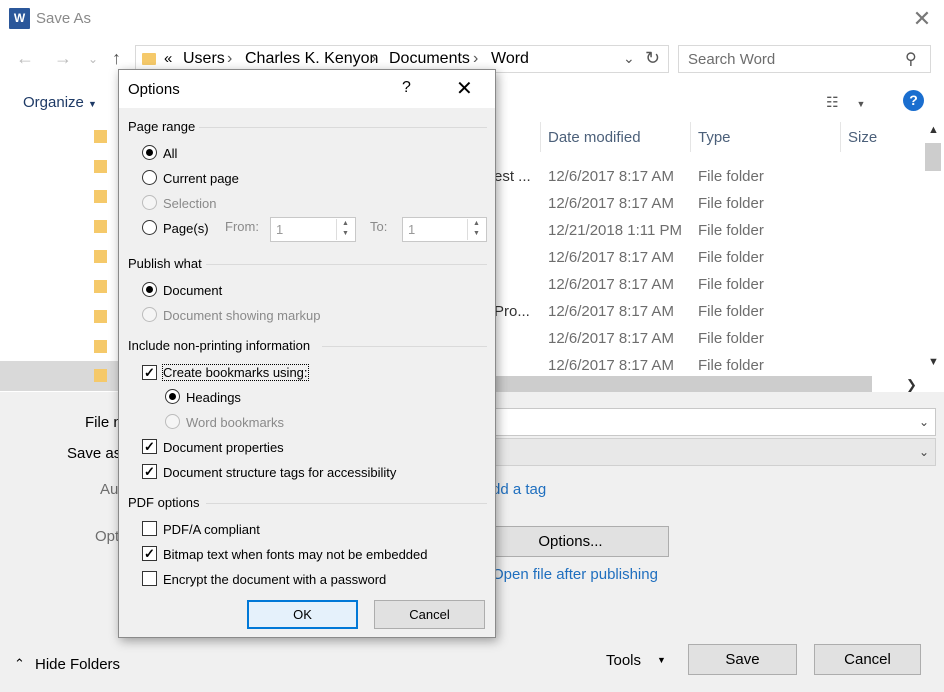 The width and height of the screenshot is (944, 692). What do you see at coordinates (313, 229) in the screenshot?
I see `from-spinner: 1 ▲ ▼` at bounding box center [313, 229].